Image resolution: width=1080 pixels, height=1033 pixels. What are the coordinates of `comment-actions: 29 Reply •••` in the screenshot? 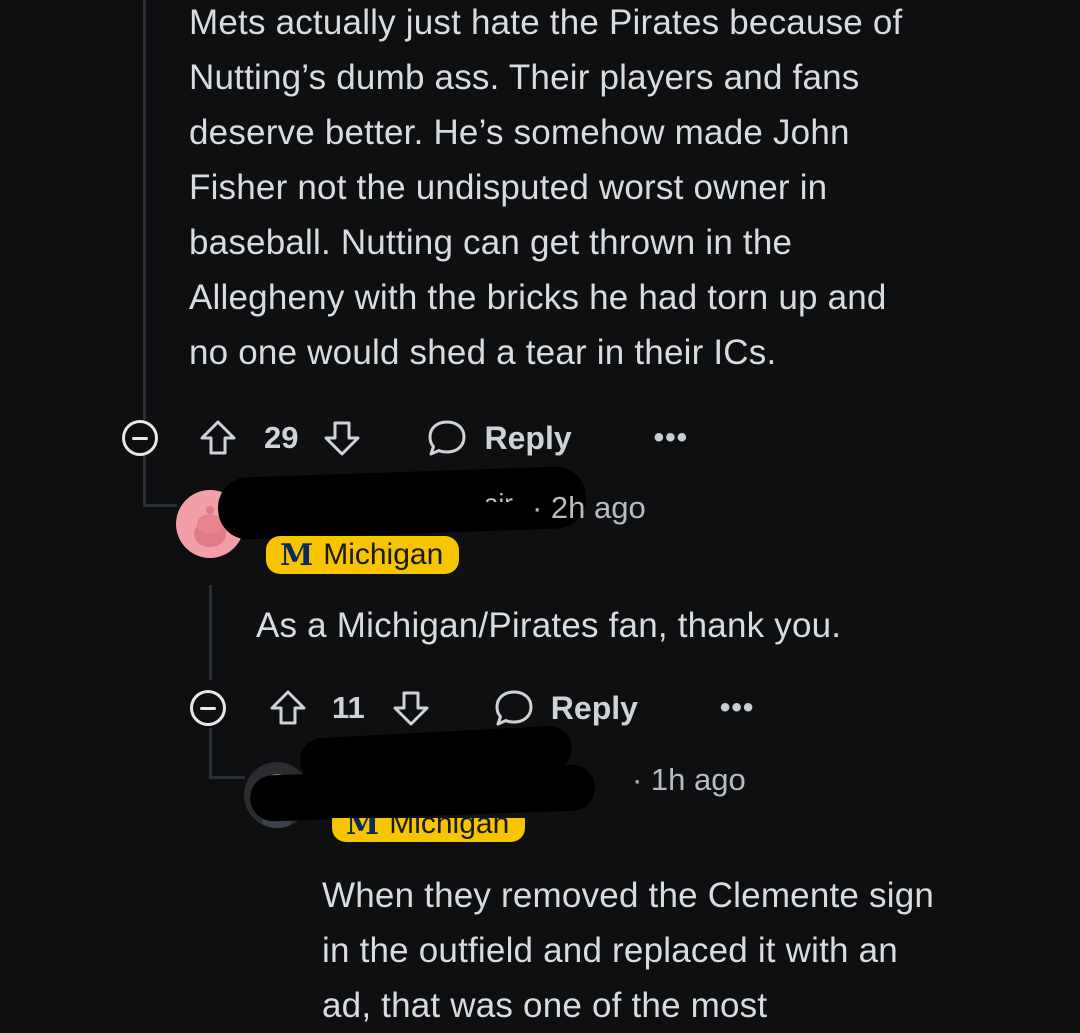 It's located at (405, 438).